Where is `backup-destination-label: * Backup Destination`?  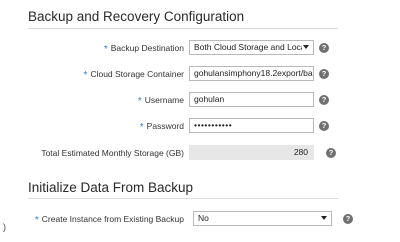 backup-destination-label: * Backup Destination is located at coordinates (143, 49).